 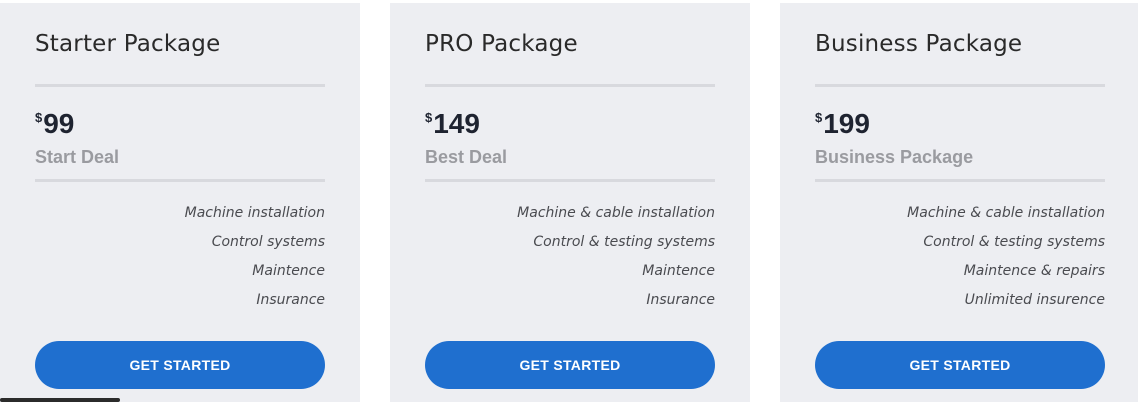 I want to click on package-title: Business Package, so click(x=919, y=44).